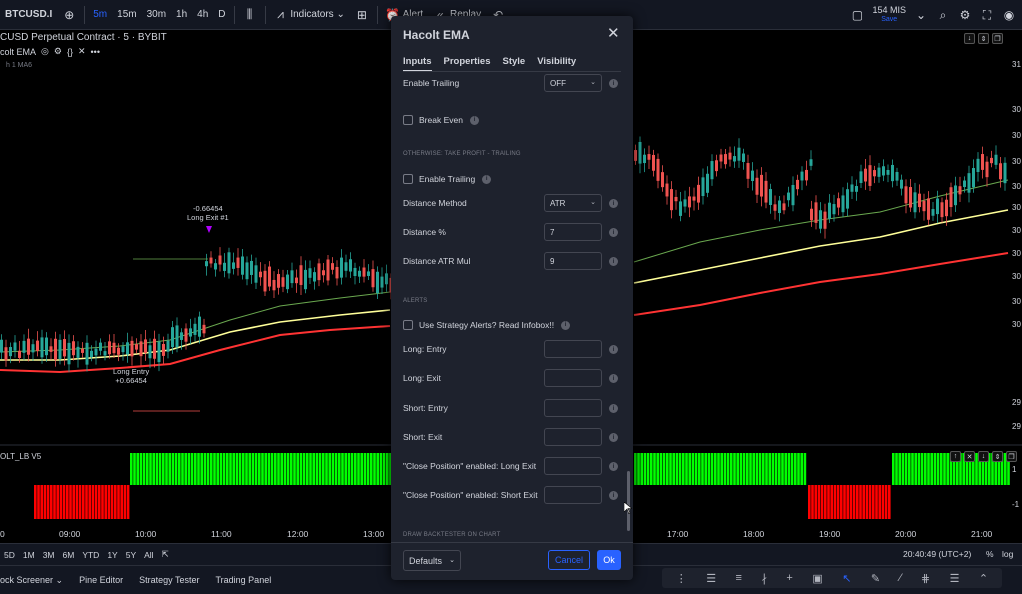 This screenshot has height=594, width=1022. Describe the element at coordinates (202, 15) in the screenshot. I see `interval-4h: 4h` at that location.